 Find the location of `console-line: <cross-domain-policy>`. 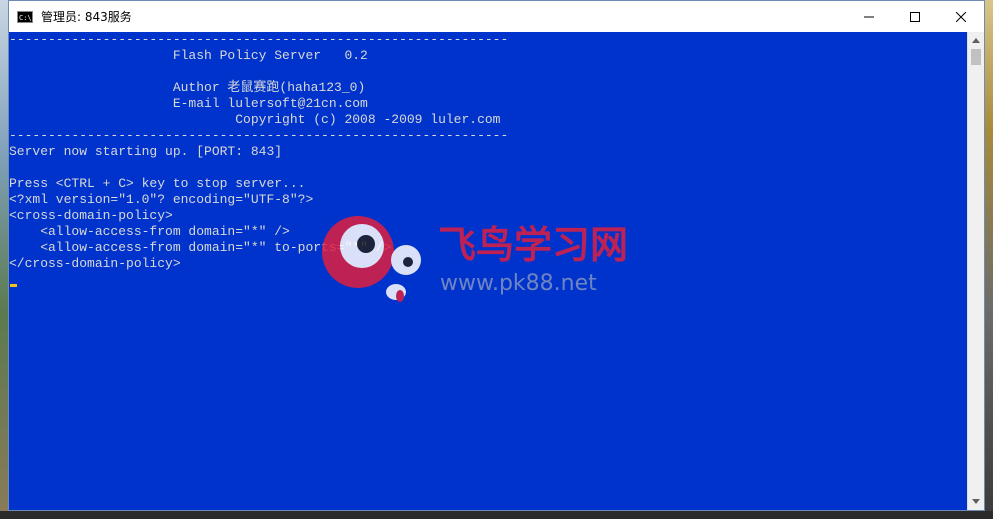

console-line: <cross-domain-policy> is located at coordinates (91, 215).